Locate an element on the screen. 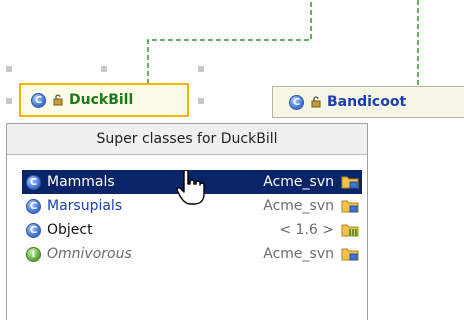 Image resolution: width=464 pixels, height=320 pixels. repository-label: < 1.6 > is located at coordinates (306, 230).